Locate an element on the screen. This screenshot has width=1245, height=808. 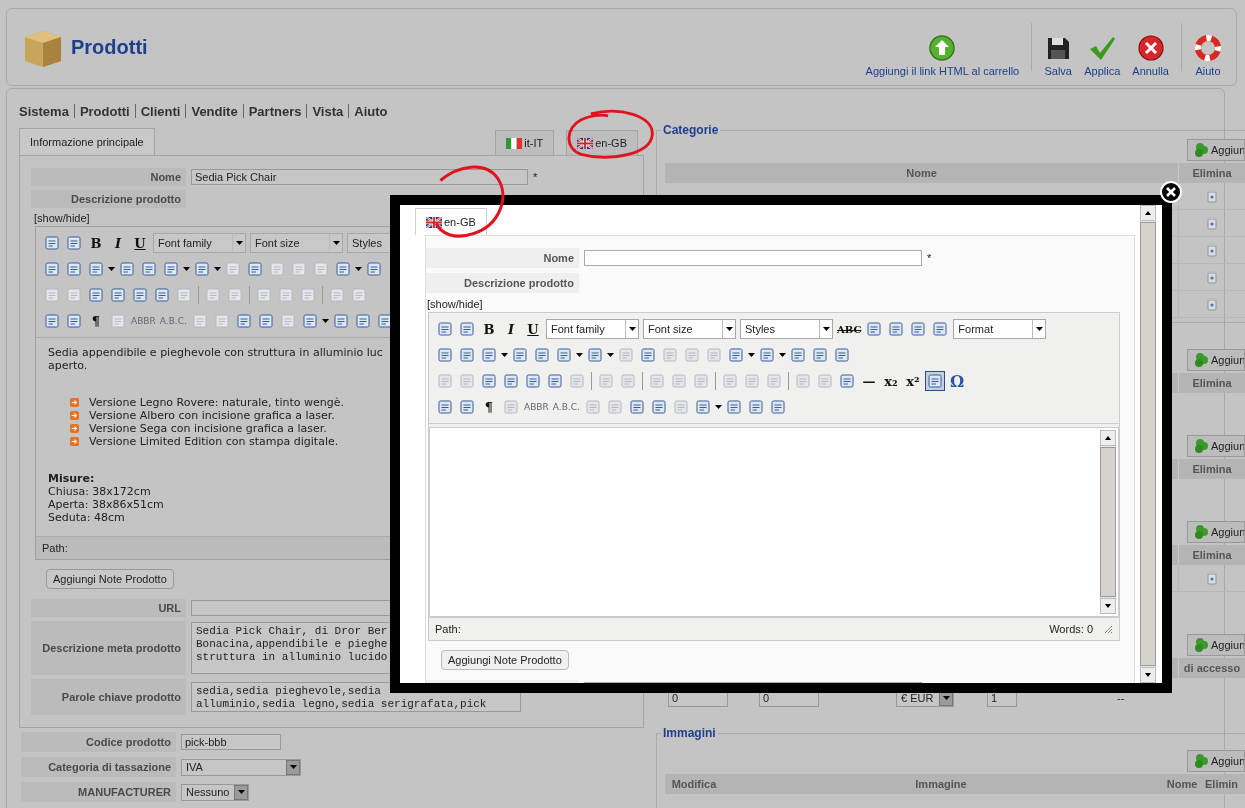
lifebuoy-icon is located at coordinates (1208, 48).